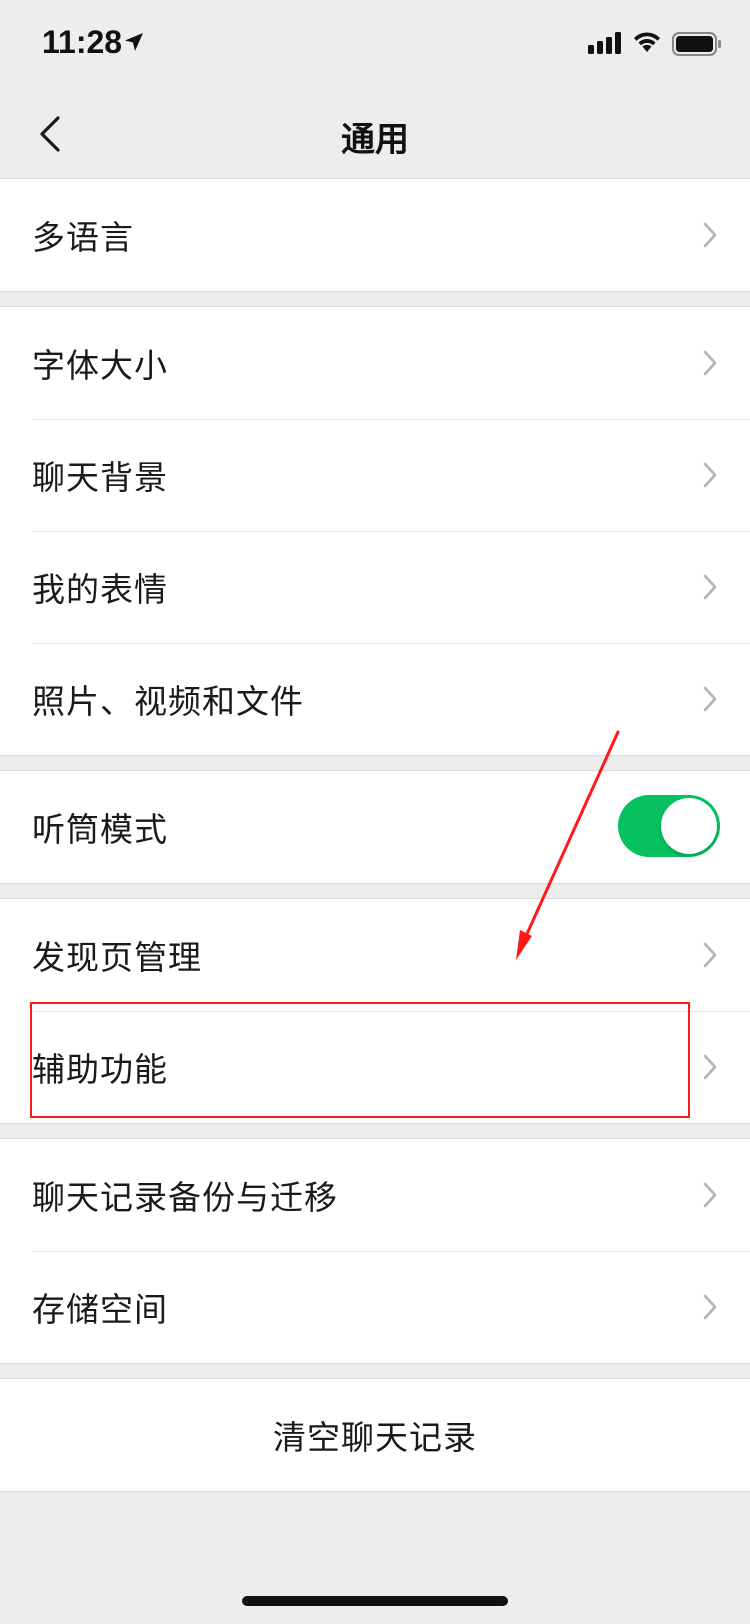  Describe the element at coordinates (375, 1067) in the screenshot. I see `setting-row-accessibility: 辅助功能` at that location.